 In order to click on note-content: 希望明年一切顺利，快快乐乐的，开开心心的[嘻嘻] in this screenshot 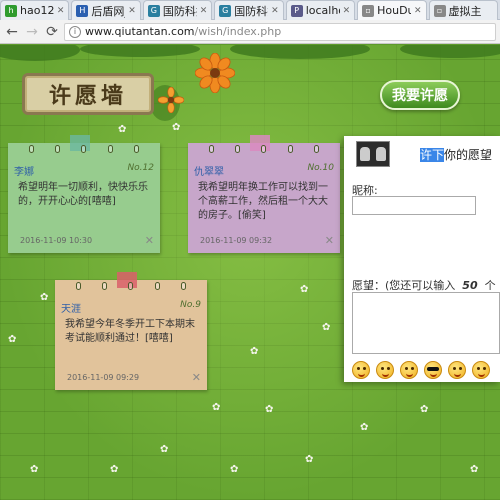, I will do `click(83, 194)`.